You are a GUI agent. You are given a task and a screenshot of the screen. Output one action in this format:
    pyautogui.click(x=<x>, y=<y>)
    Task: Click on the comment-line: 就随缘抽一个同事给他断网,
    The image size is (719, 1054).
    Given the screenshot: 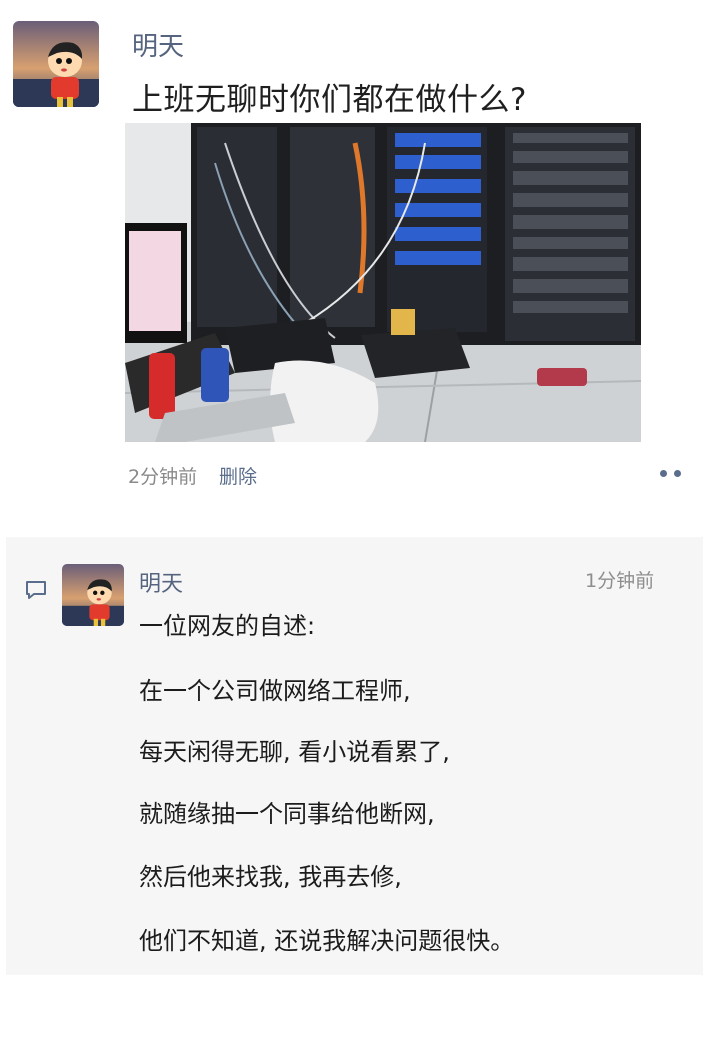 What is the action you would take?
    pyautogui.click(x=287, y=814)
    